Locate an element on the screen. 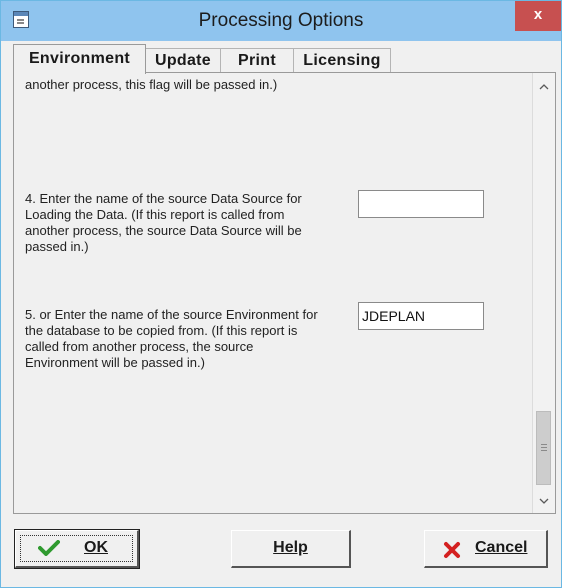 This screenshot has width=562, height=588. ok-focus-rect is located at coordinates (76, 548).